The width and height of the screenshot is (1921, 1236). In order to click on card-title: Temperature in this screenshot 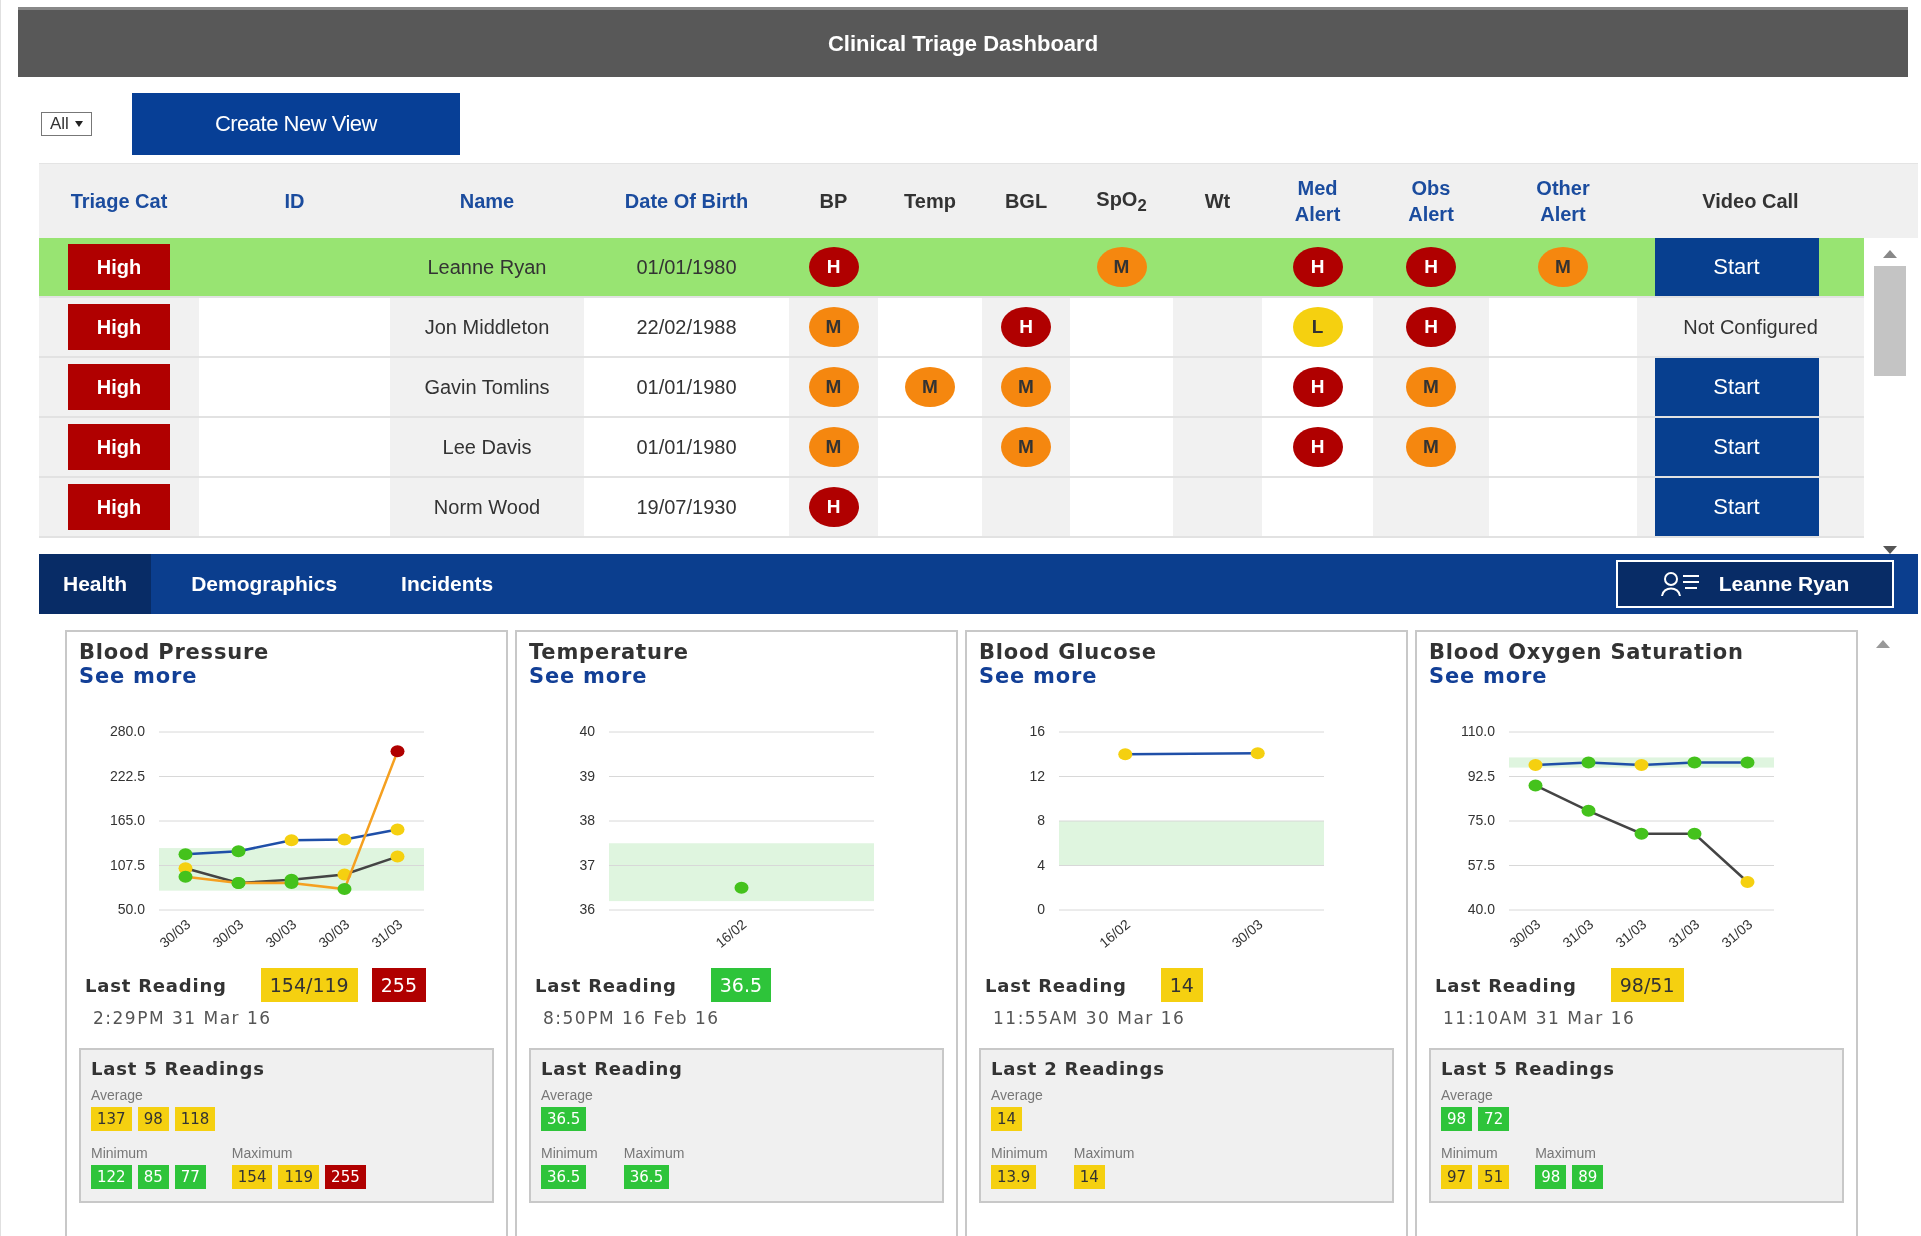, I will do `click(609, 652)`.